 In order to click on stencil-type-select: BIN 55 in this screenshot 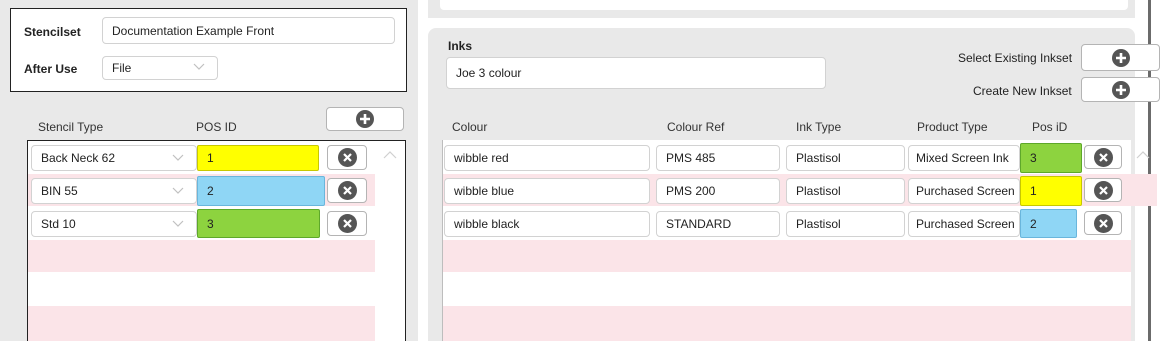, I will do `click(114, 191)`.